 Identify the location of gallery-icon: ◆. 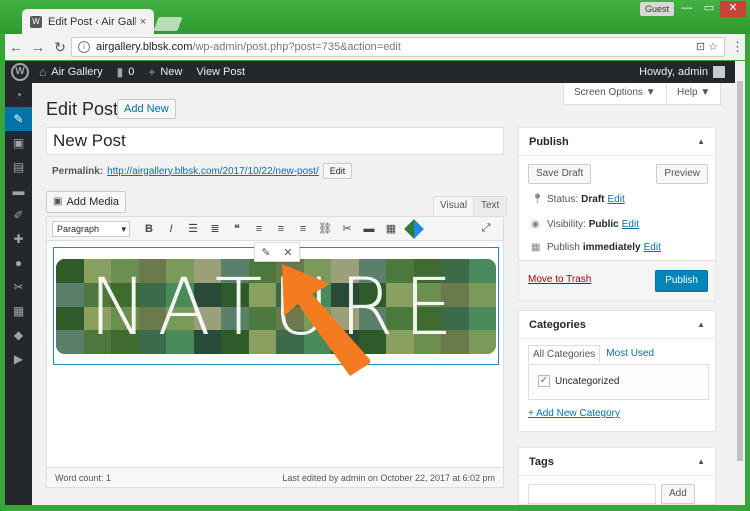
(18, 335).